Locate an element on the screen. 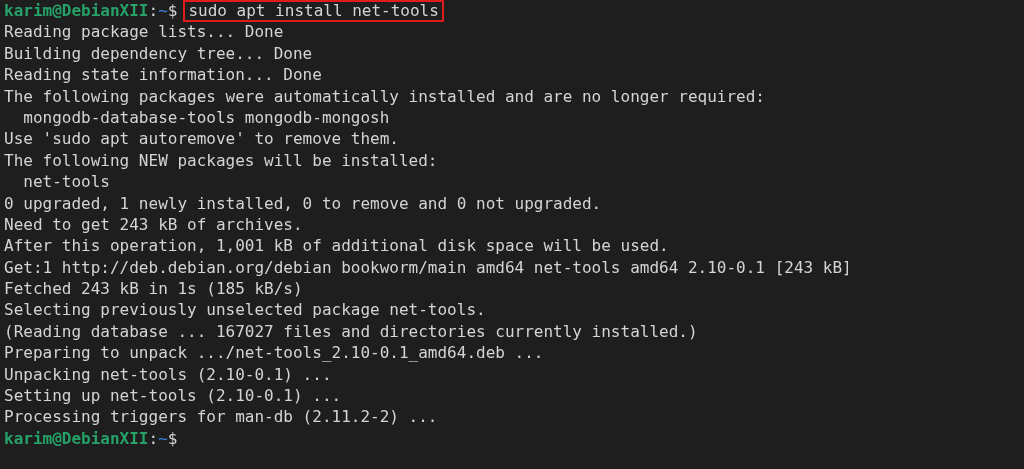 This screenshot has height=469, width=1024. output-line: (Reading database ... 167027 files and directories currently installed.) is located at coordinates (351, 331).